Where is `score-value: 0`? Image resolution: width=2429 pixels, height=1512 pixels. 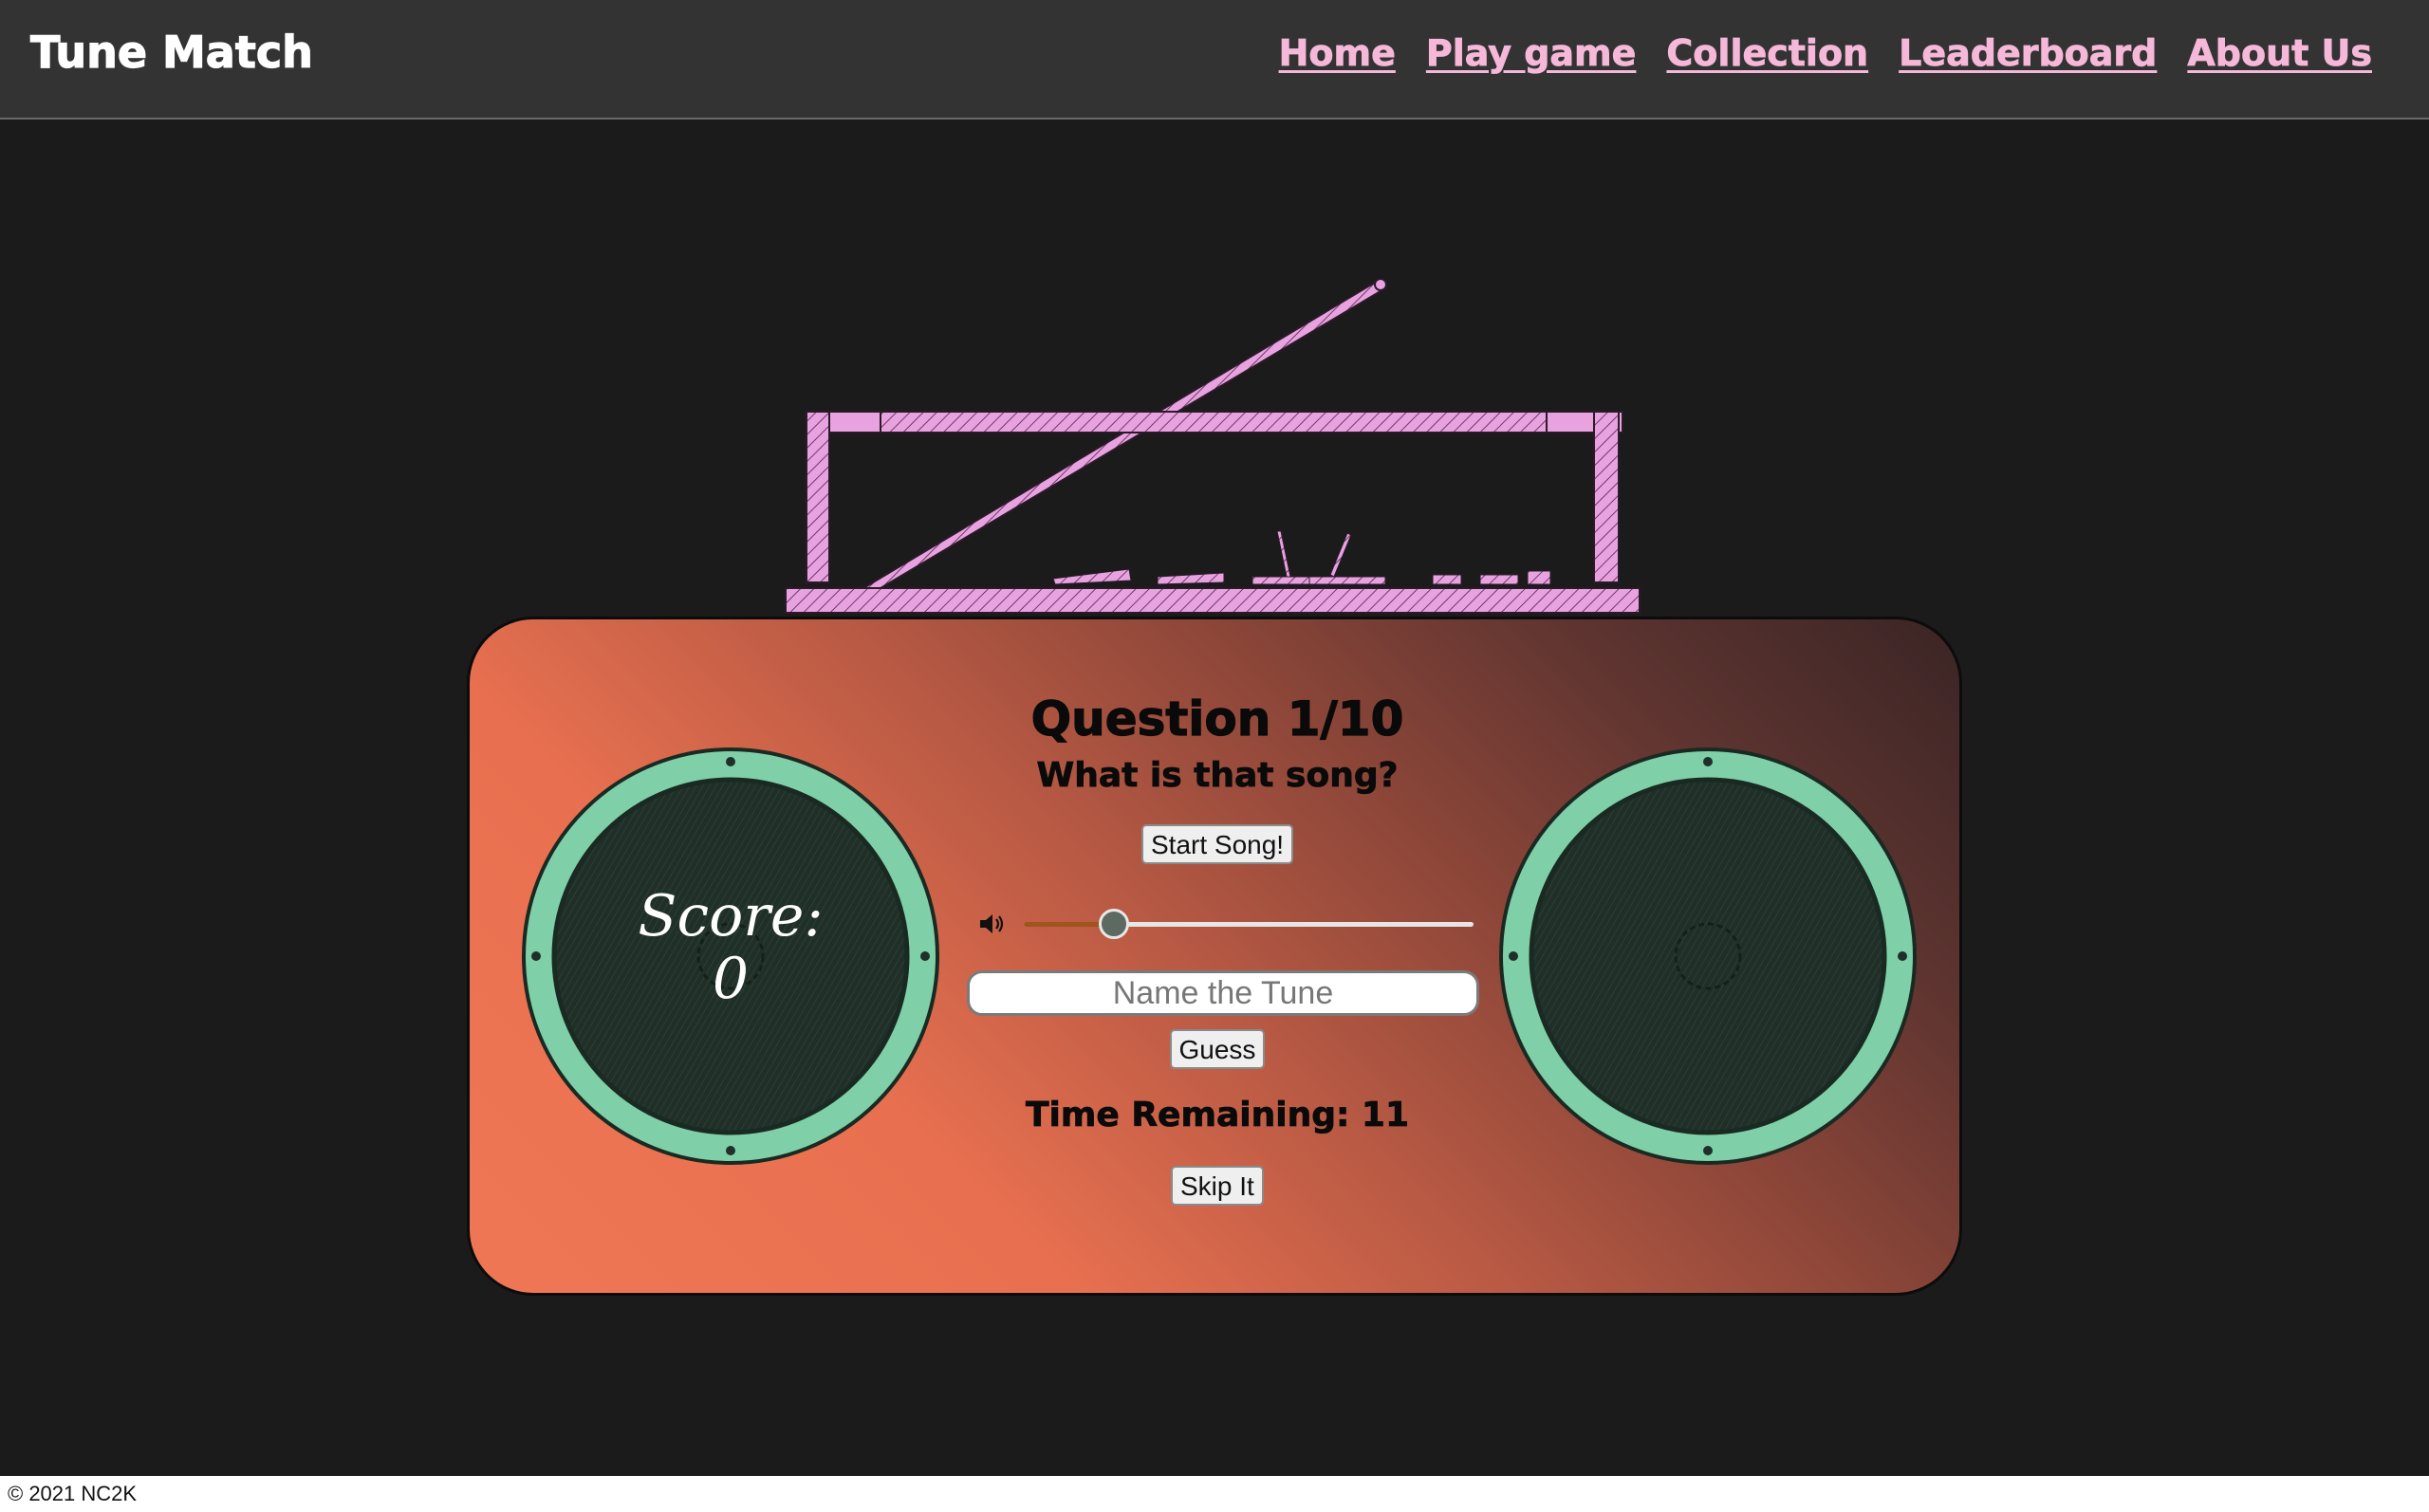
score-value: 0 is located at coordinates (731, 979).